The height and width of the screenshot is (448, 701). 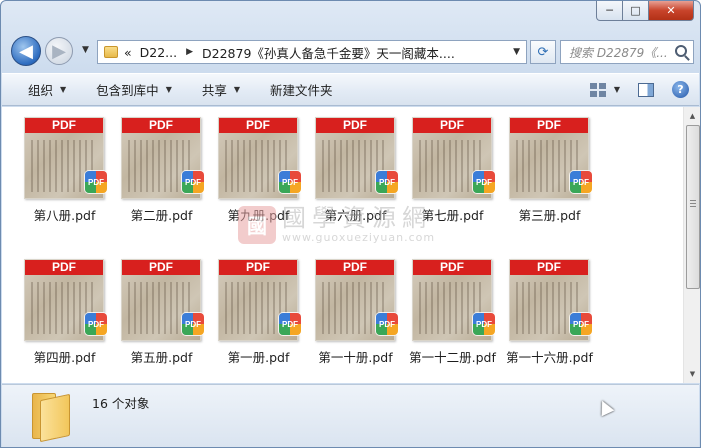 What do you see at coordinates (361, 309) in the screenshot?
I see `file-item: PDF PDF 第一十册.pdf` at bounding box center [361, 309].